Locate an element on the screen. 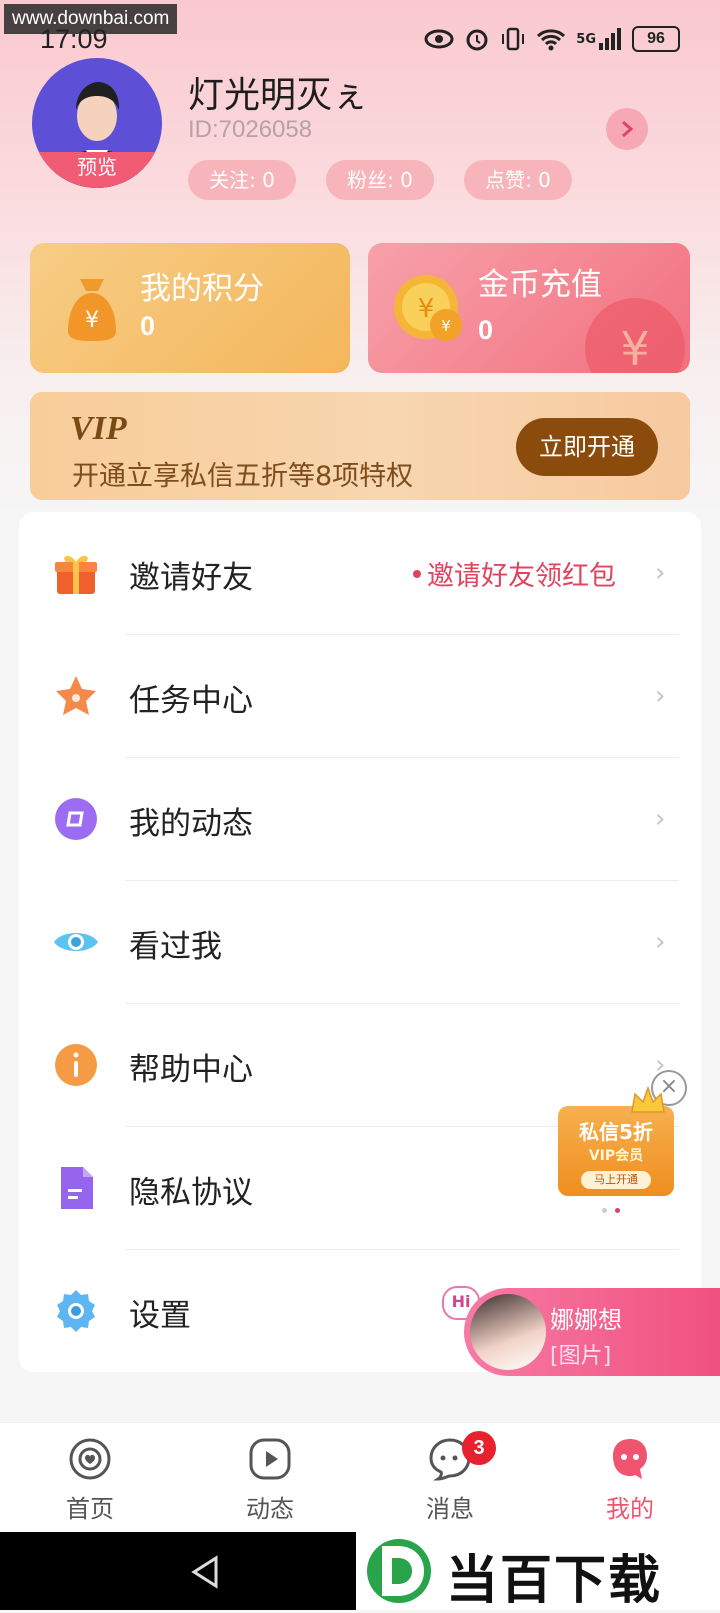  likes-count: 点赞: 0 is located at coordinates (518, 180).